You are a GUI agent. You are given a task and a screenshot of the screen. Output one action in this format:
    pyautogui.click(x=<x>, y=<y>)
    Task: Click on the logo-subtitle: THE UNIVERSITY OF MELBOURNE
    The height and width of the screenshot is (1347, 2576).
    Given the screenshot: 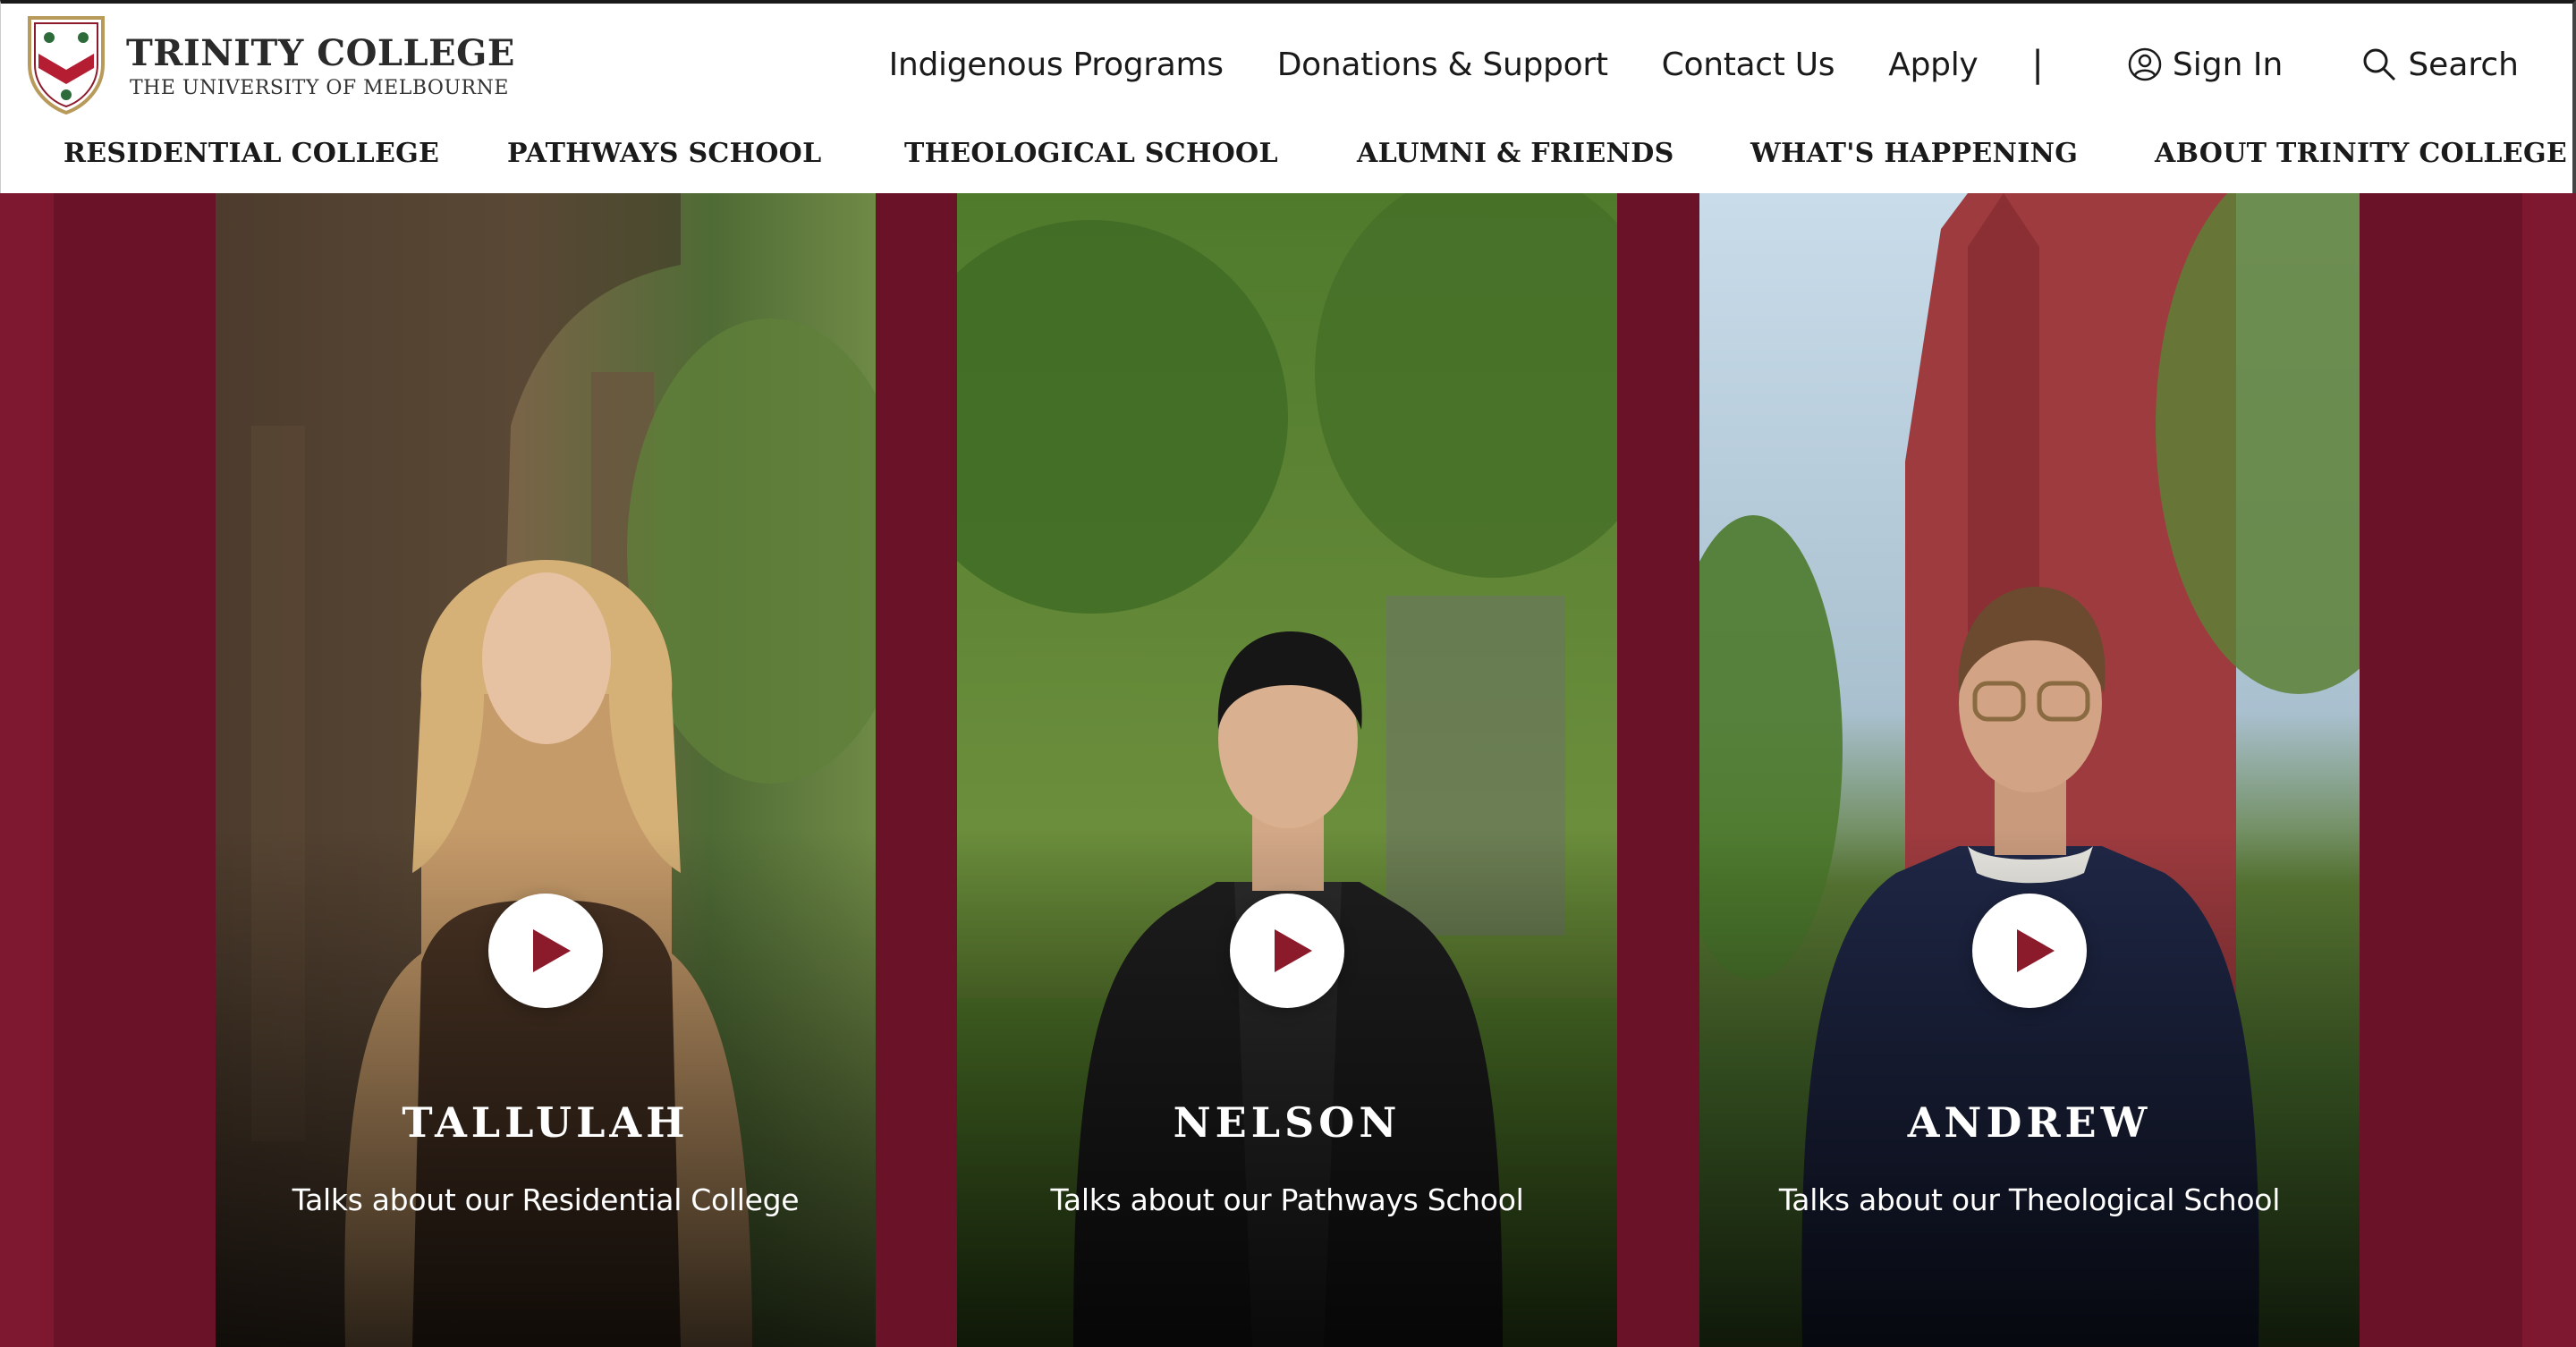 What is the action you would take?
    pyautogui.click(x=319, y=88)
    